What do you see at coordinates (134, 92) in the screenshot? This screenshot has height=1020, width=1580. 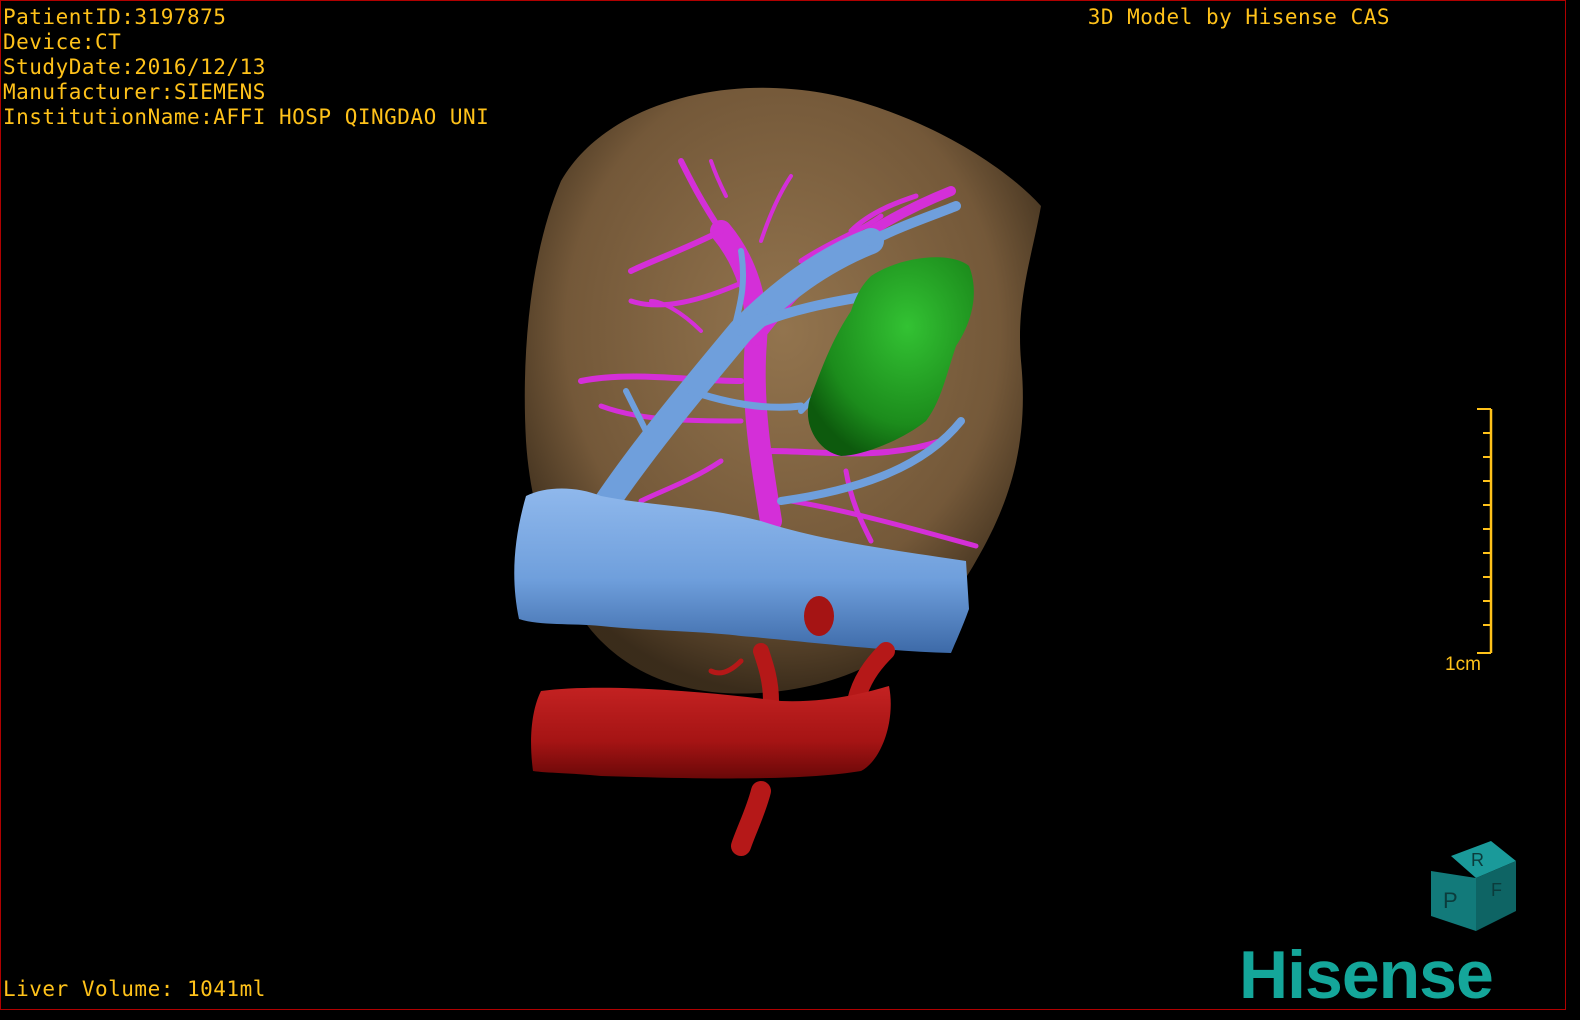 I see `manufacturer: Manufacturer:SIEMENS` at bounding box center [134, 92].